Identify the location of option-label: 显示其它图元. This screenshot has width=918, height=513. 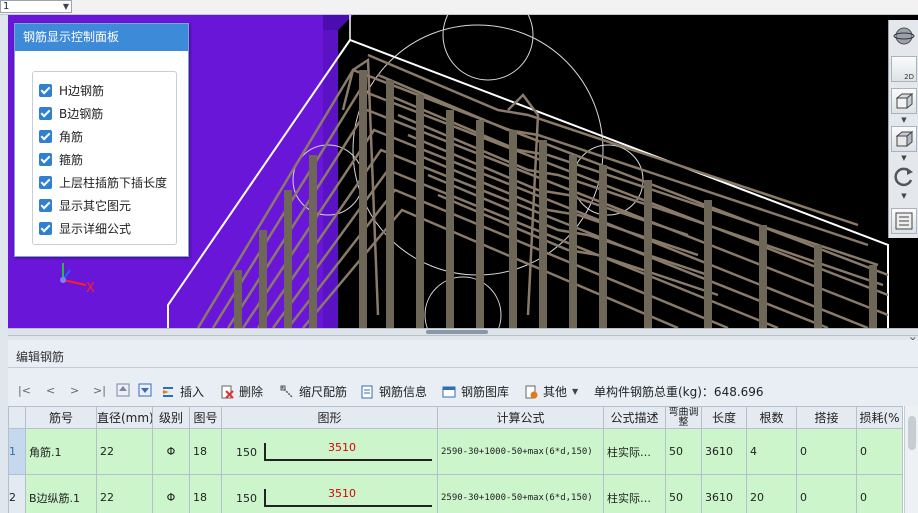
(95, 205).